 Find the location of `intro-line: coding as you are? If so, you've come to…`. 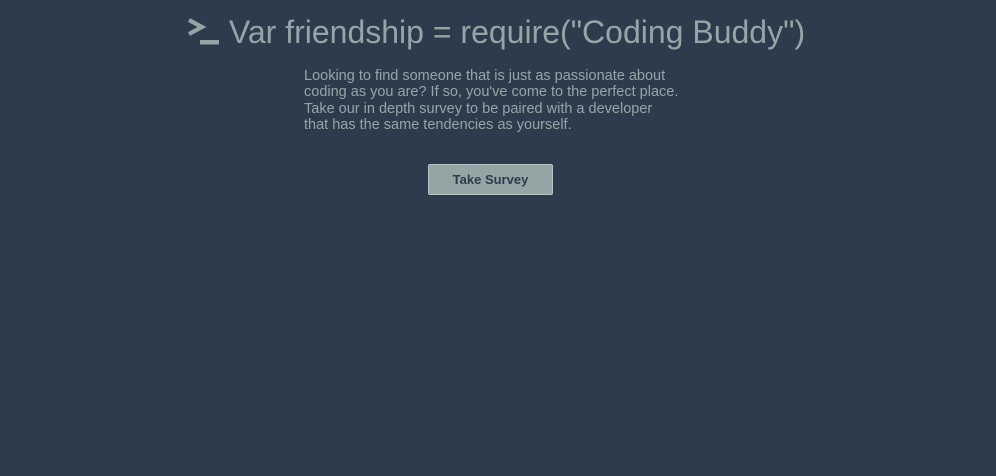

intro-line: coding as you are? If so, you've come to… is located at coordinates (491, 92).